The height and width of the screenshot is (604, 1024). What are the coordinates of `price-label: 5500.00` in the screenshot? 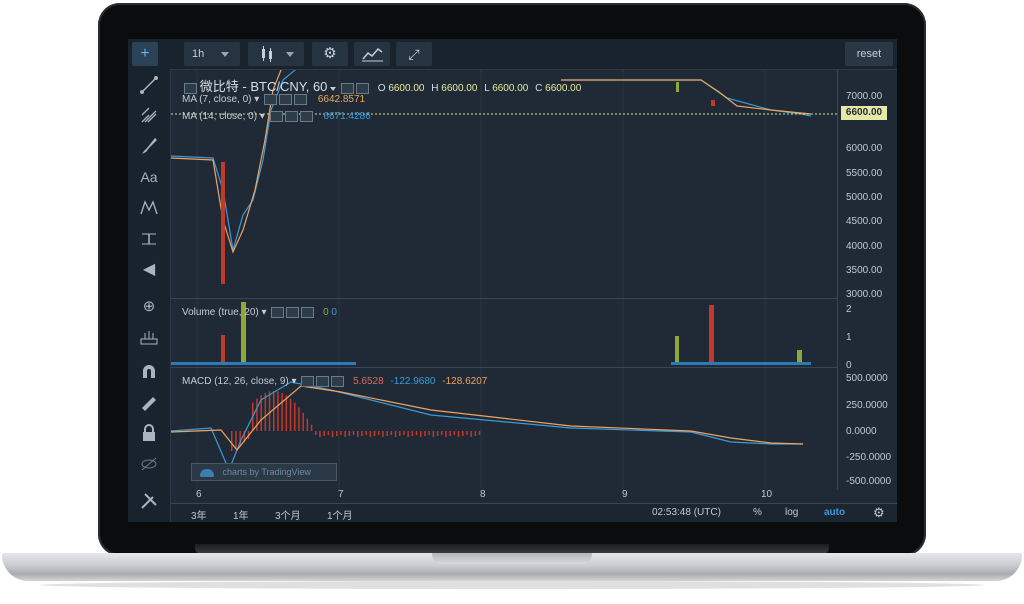 It's located at (864, 173).